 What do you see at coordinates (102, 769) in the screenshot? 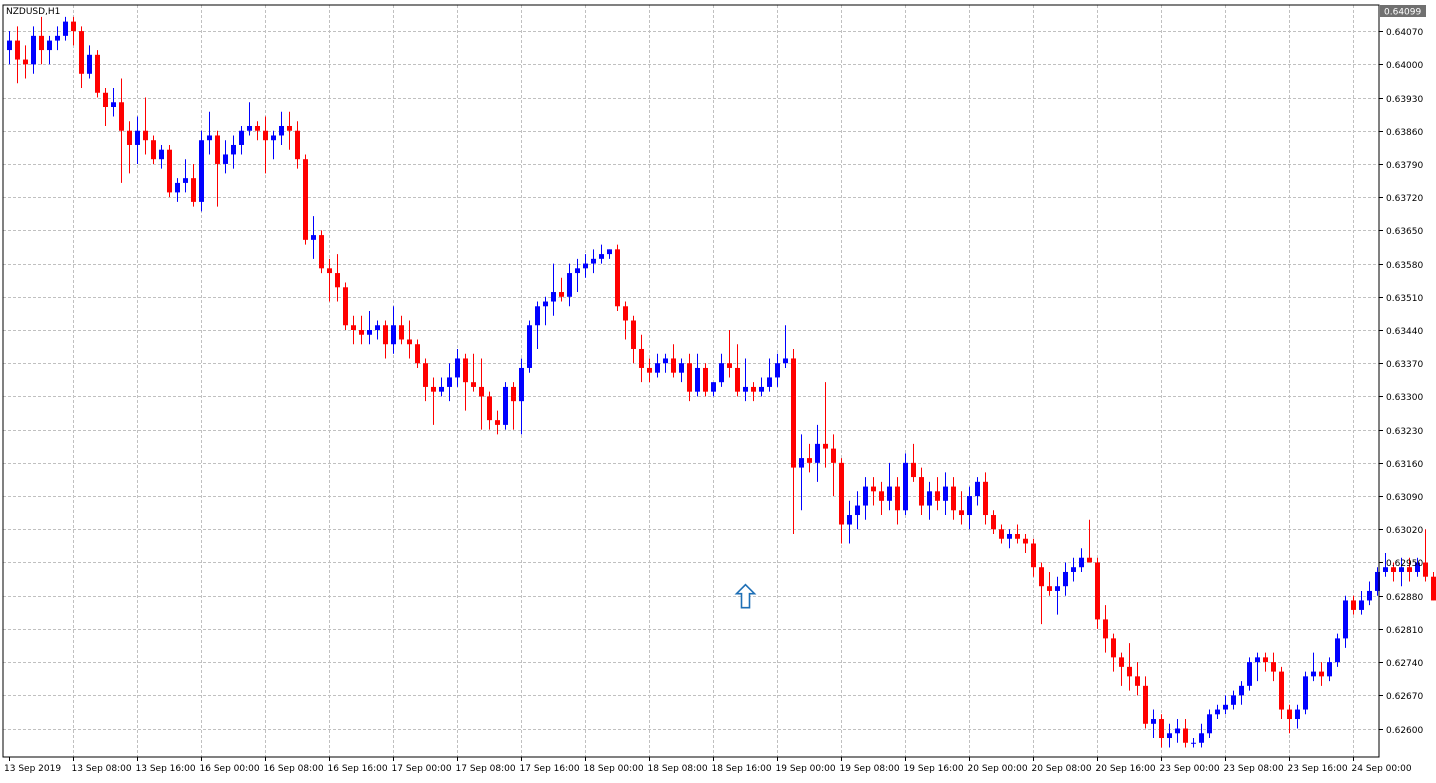
I see `time-tick-label: 13 Sep 08:00` at bounding box center [102, 769].